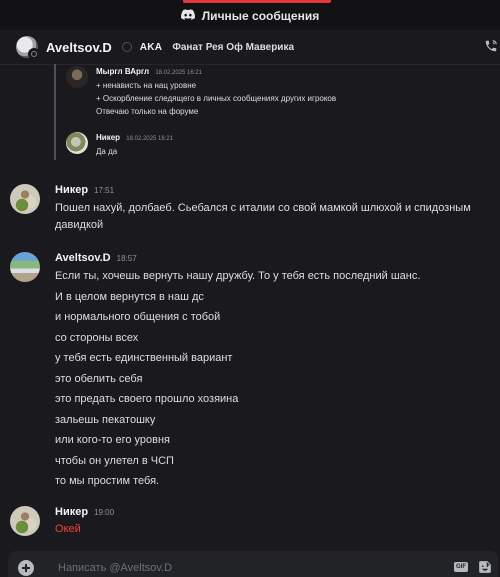 This screenshot has height=577, width=500. Describe the element at coordinates (275, 529) in the screenshot. I see `message-content: Окей` at that location.